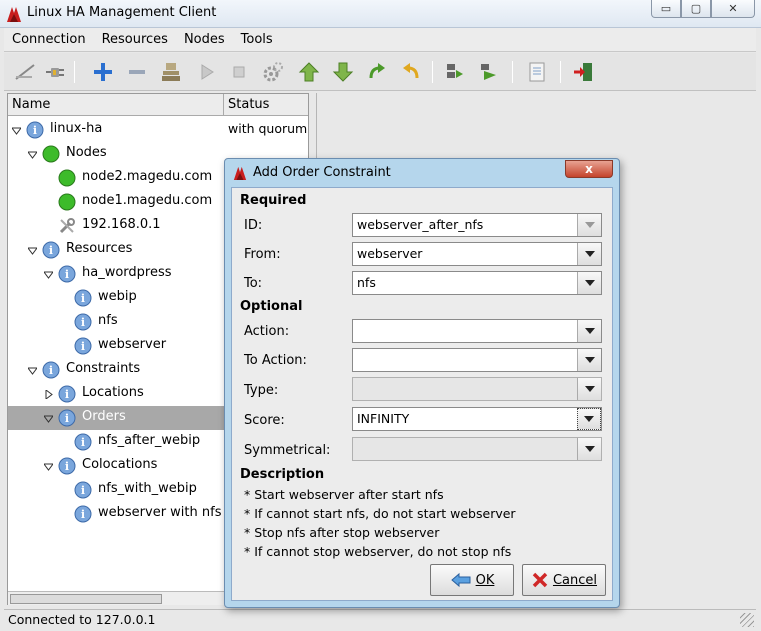 This screenshot has width=761, height=631. I want to click on action-select, so click(477, 331).